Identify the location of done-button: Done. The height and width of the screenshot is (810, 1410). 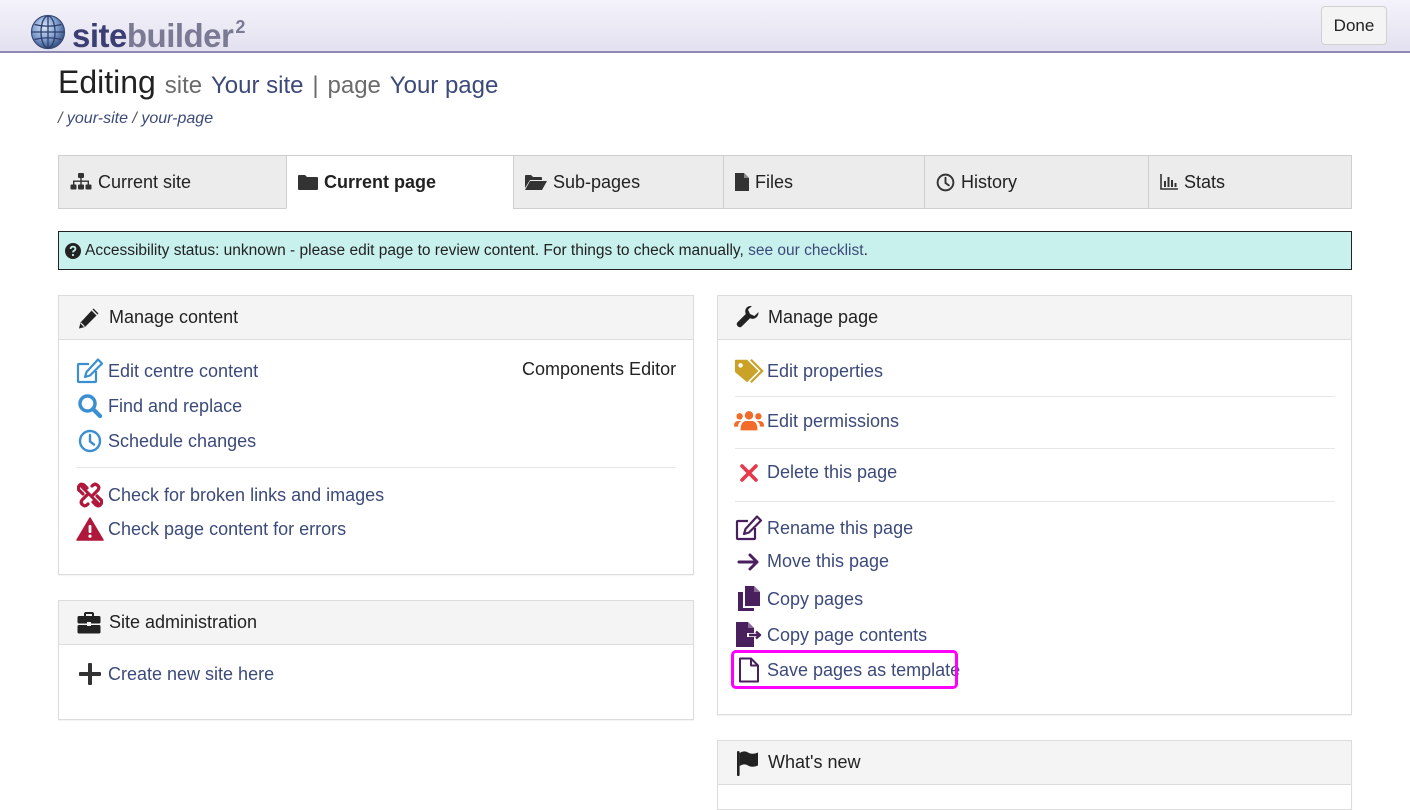
(1354, 25).